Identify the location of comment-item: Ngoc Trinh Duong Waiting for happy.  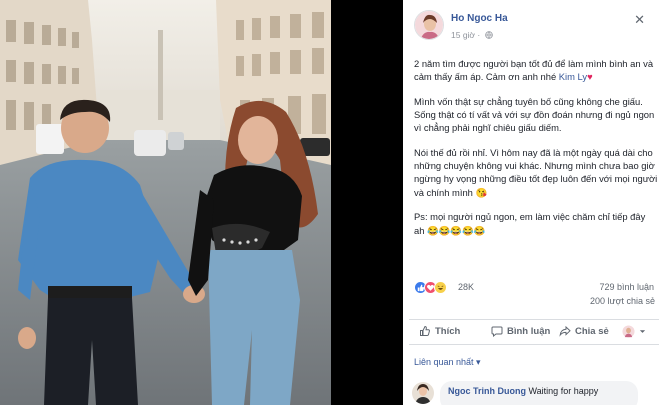
(535, 392).